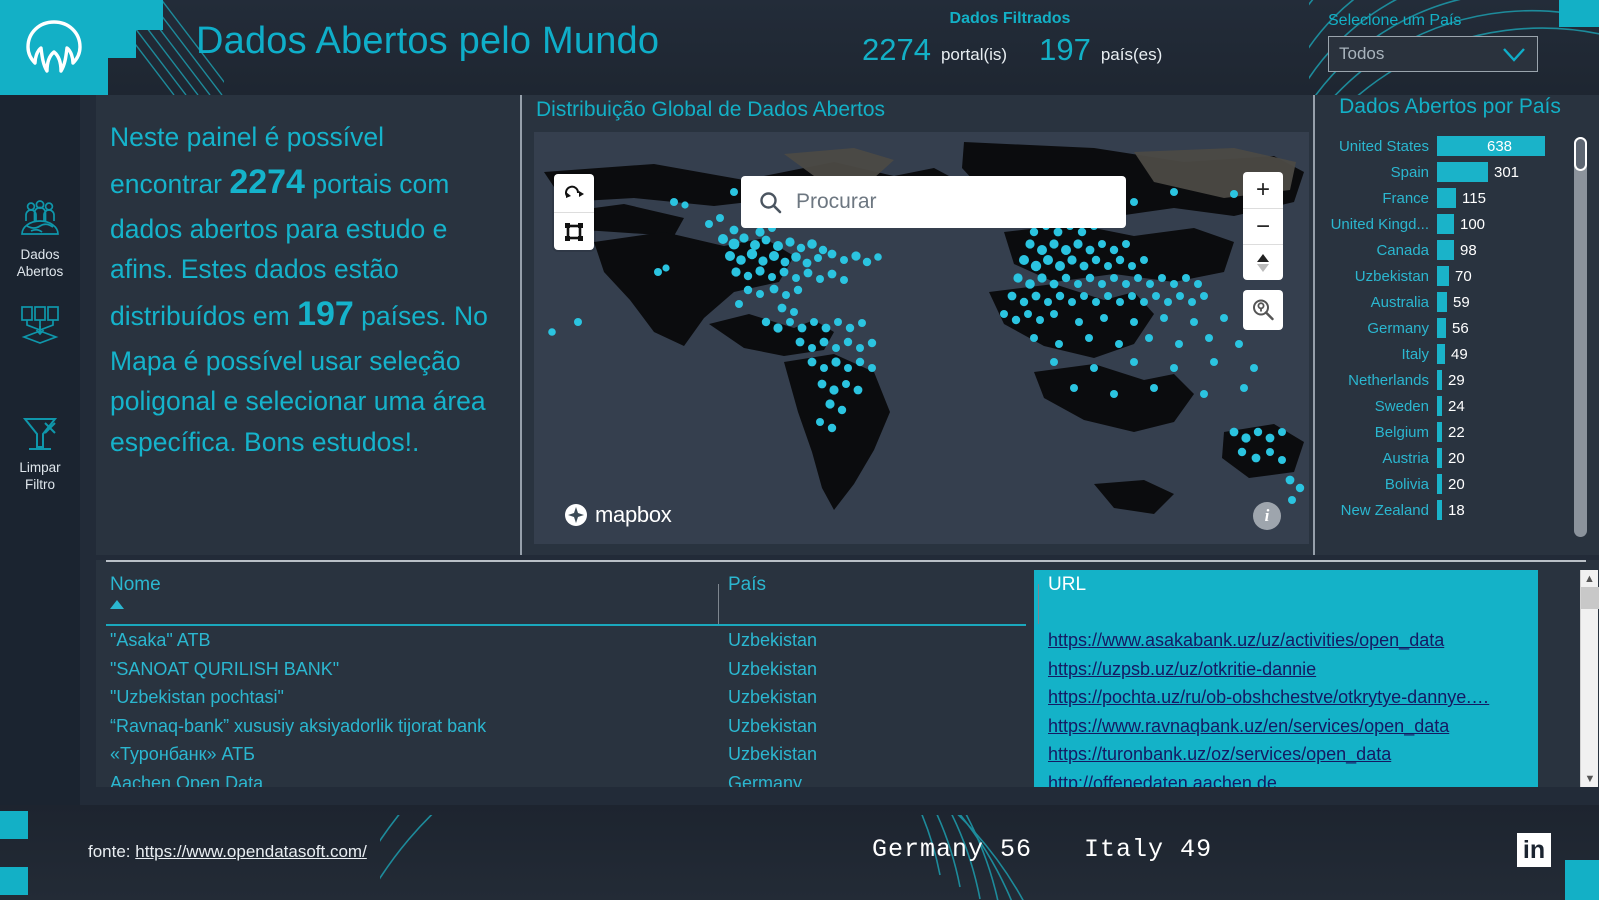 The width and height of the screenshot is (1599, 900). What do you see at coordinates (1442, 458) in the screenshot?
I see `country-bar-row: Austria 20` at bounding box center [1442, 458].